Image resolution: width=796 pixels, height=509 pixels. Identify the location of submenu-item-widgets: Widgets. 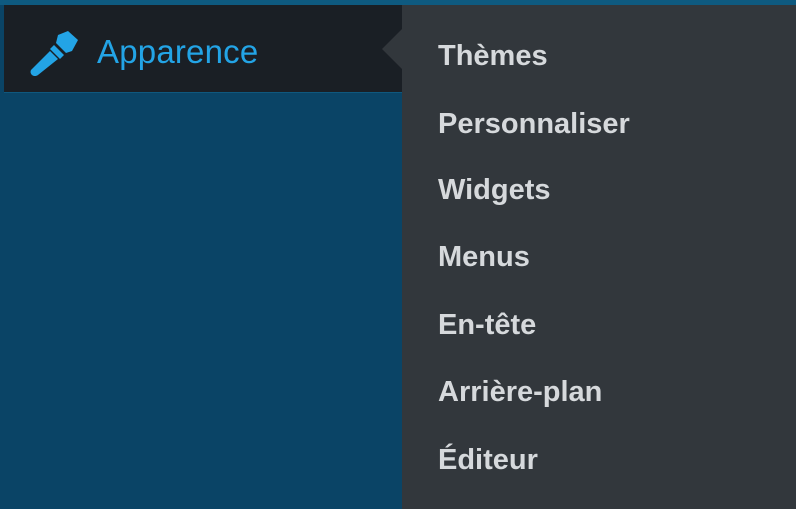
(494, 190).